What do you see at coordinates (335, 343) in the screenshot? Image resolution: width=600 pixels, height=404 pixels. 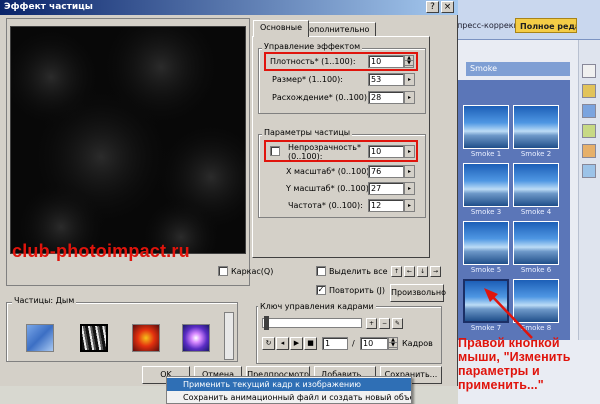 I see `current-frame-input: 1` at bounding box center [335, 343].